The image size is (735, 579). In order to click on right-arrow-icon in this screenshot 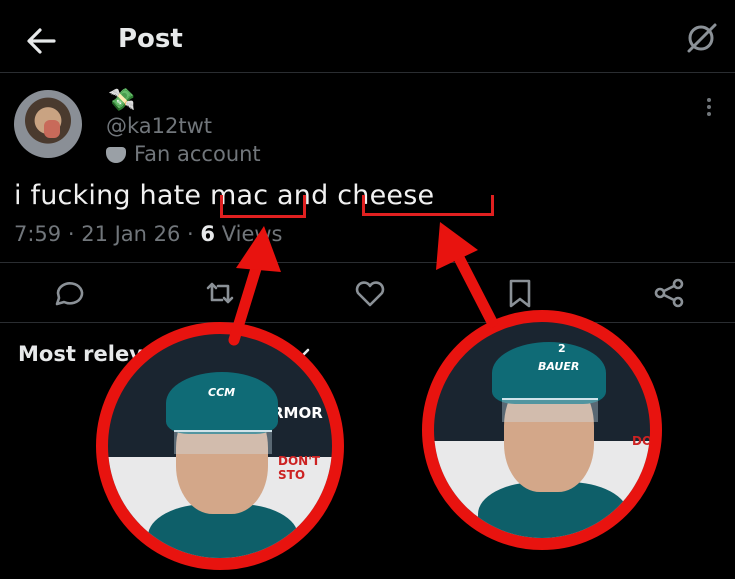, I will do `click(467, 275)`.